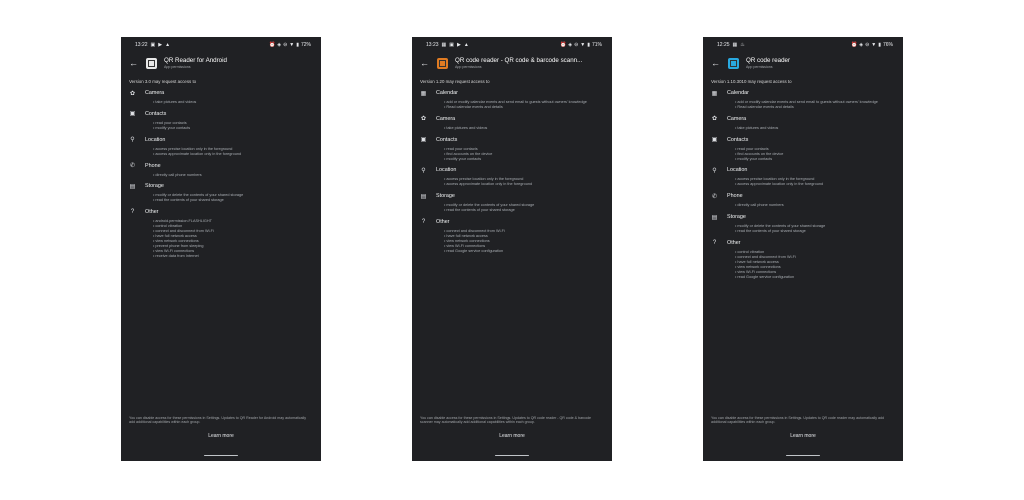  What do you see at coordinates (168, 45) in the screenshot?
I see `alert-icon: ▲` at bounding box center [168, 45].